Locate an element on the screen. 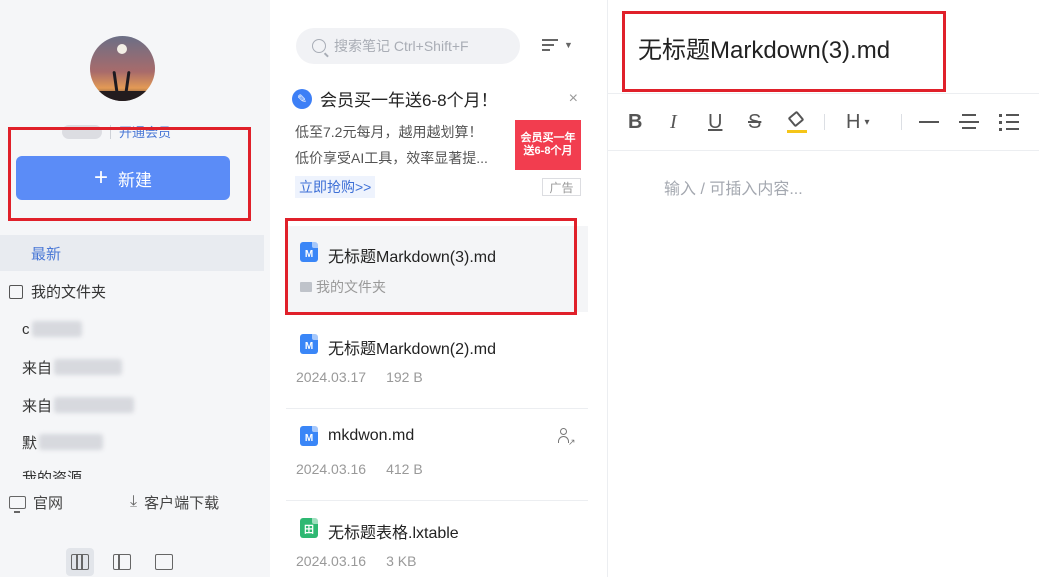 The width and height of the screenshot is (1039, 577). website-label: 官网 is located at coordinates (48, 503).